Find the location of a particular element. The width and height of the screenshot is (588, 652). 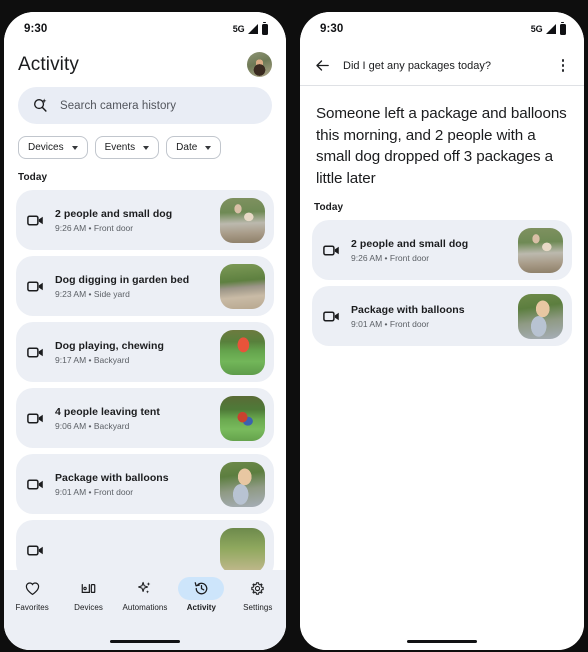

filter-chip-events: Events is located at coordinates (127, 147).